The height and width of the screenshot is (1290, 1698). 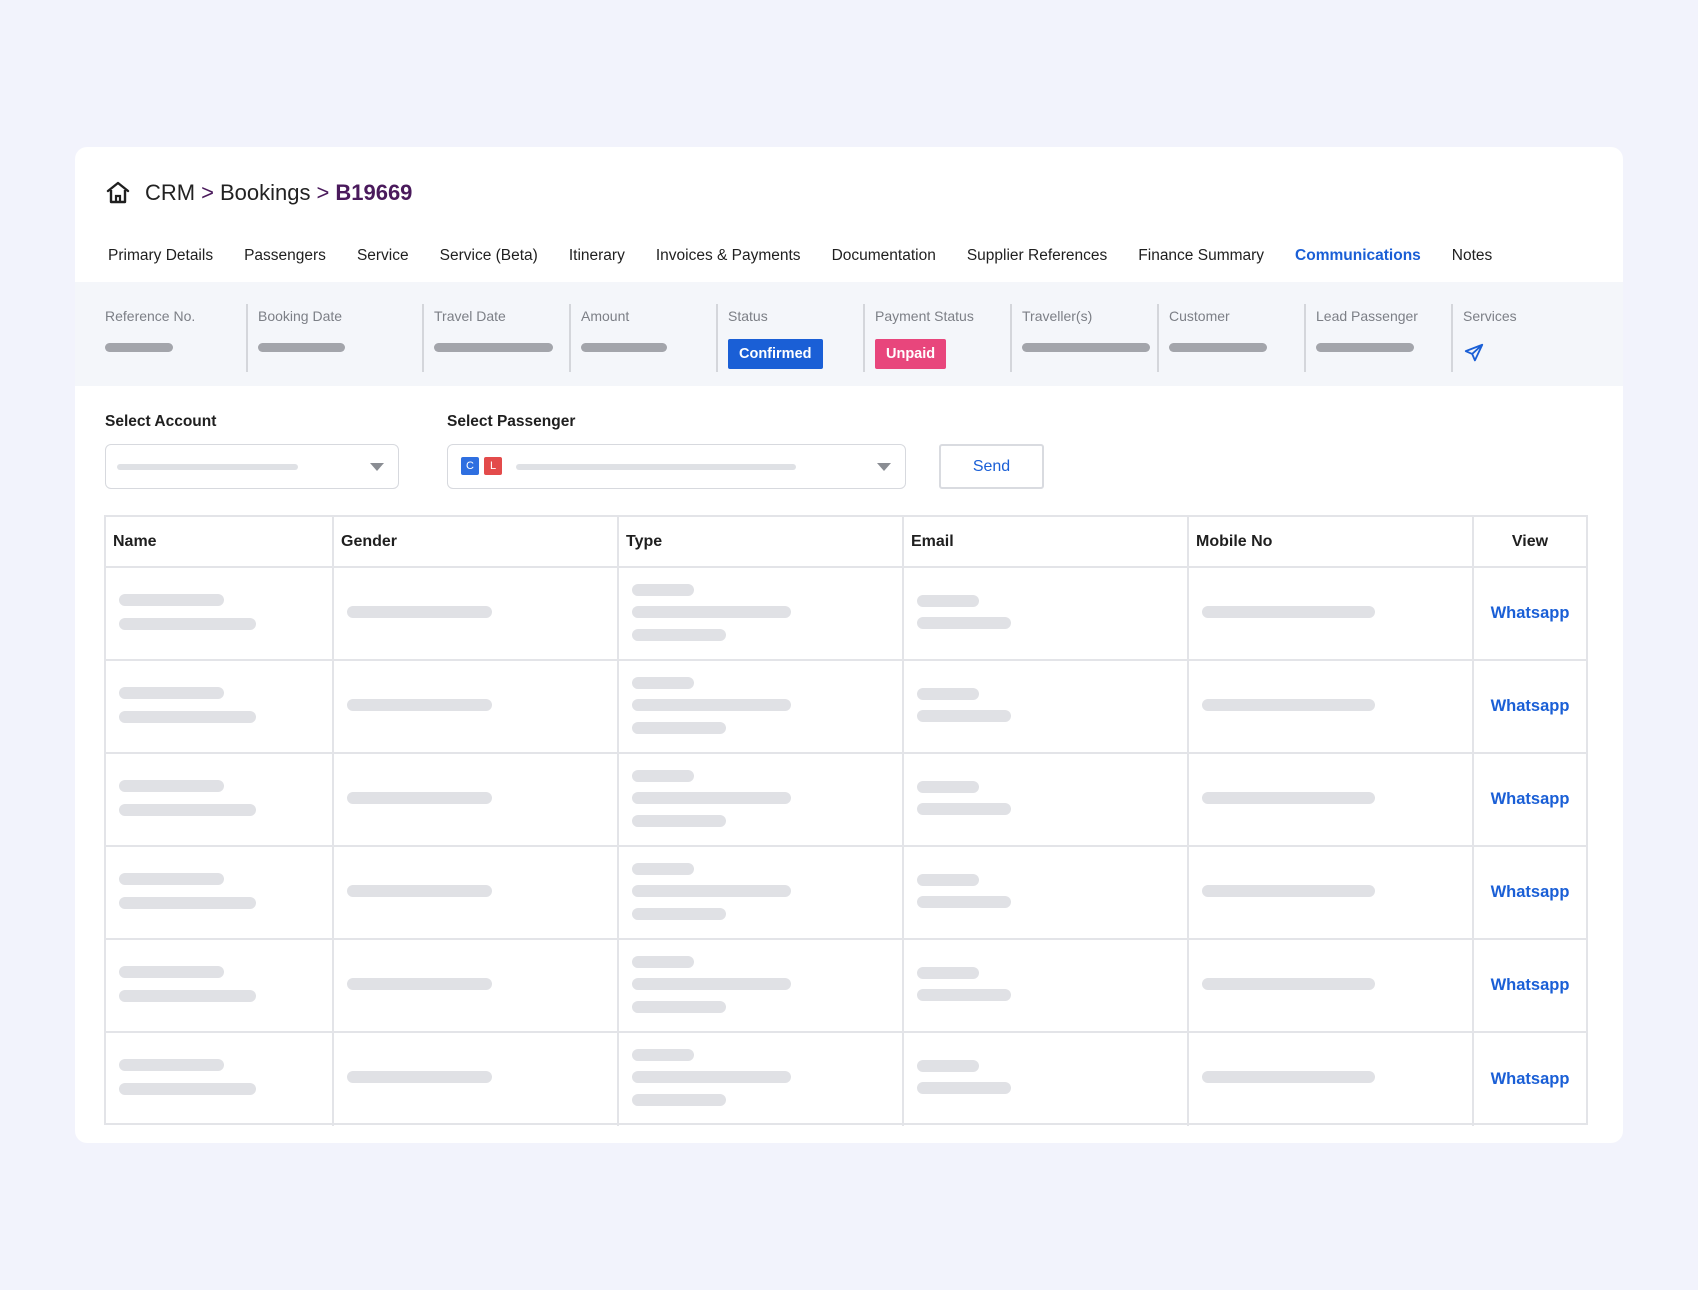 I want to click on select-account-dropdown, so click(x=252, y=466).